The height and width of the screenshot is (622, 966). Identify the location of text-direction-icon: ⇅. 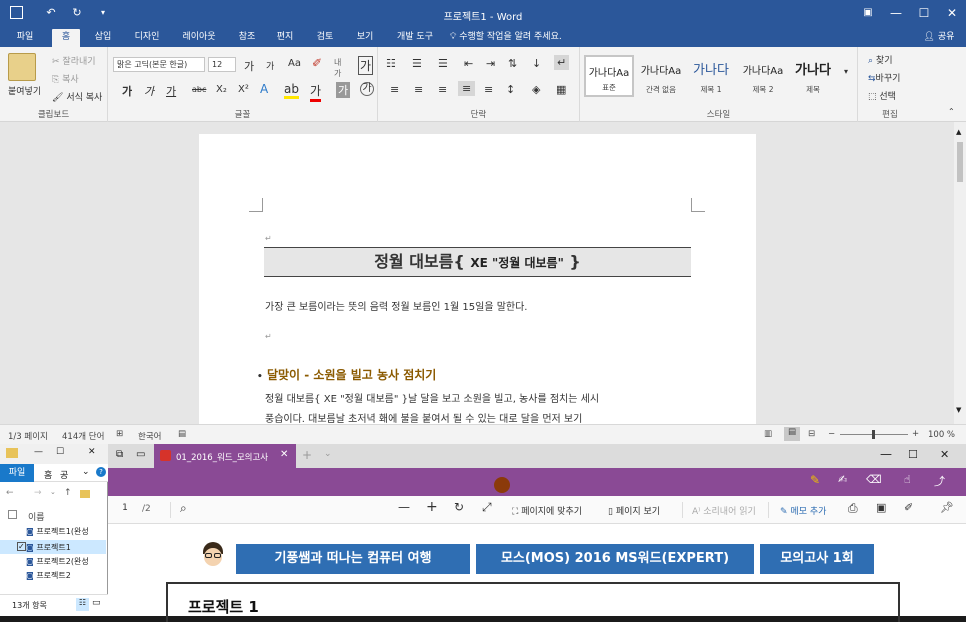
(512, 63).